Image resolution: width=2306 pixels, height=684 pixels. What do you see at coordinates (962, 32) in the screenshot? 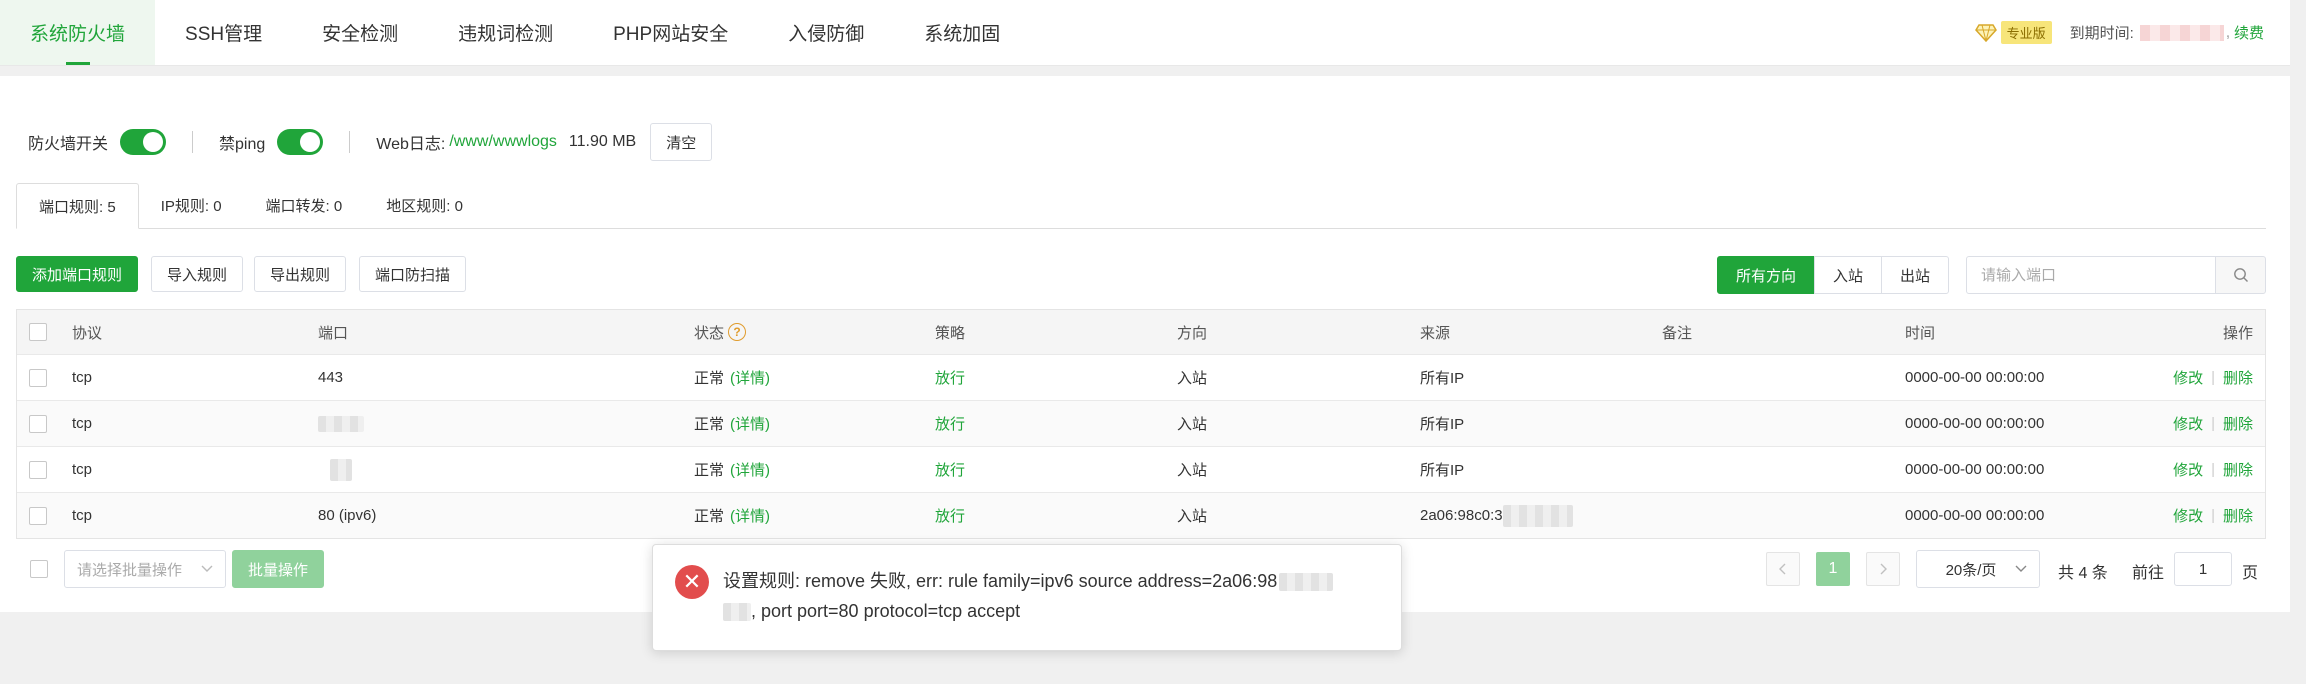
I see `tab-system-hardening: 系统加固` at bounding box center [962, 32].